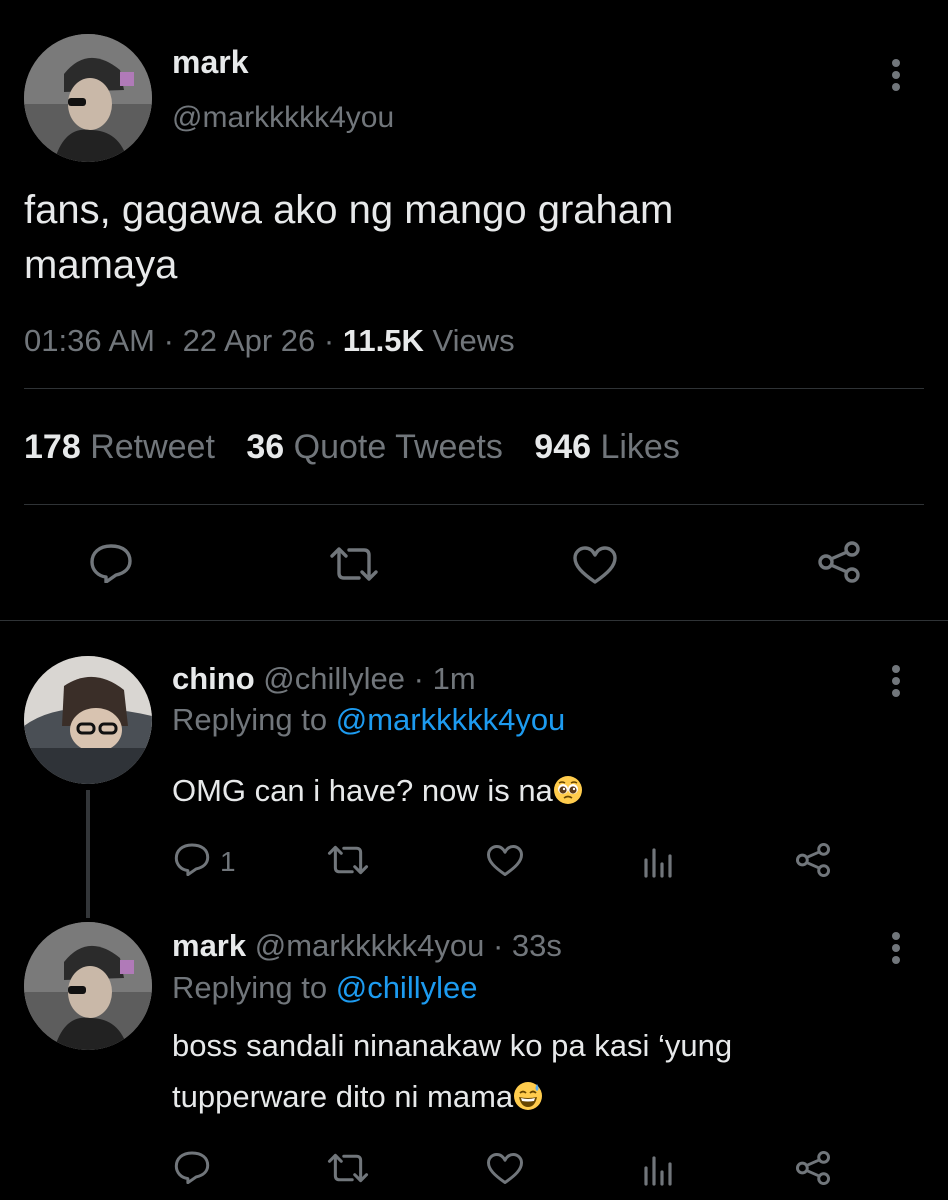 This screenshot has width=948, height=1200. I want to click on reply-text: OMG can i have? now is na, so click(377, 791).